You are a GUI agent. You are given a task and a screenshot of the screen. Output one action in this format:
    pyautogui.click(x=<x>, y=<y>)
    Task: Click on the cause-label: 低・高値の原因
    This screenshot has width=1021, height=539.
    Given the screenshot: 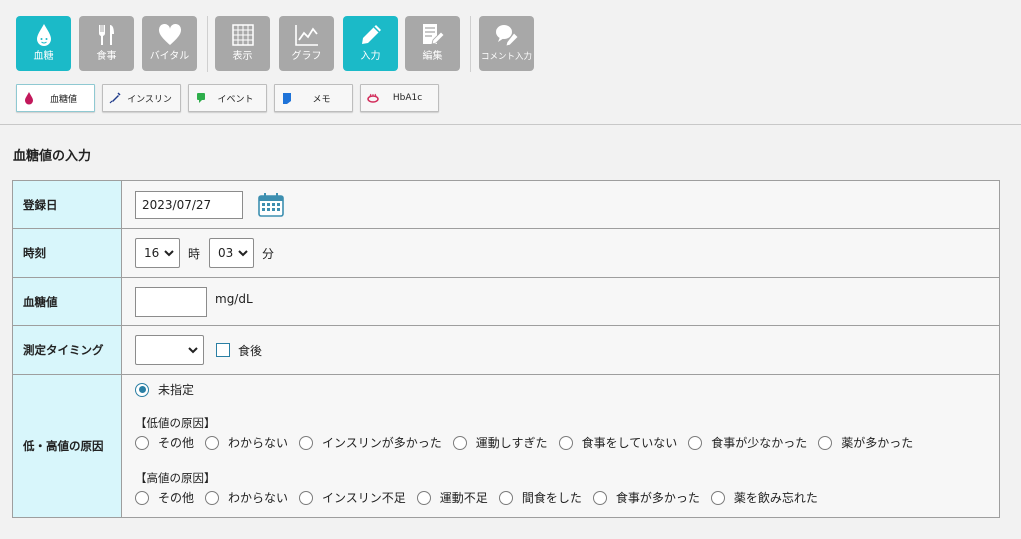 What is the action you would take?
    pyautogui.click(x=67, y=446)
    